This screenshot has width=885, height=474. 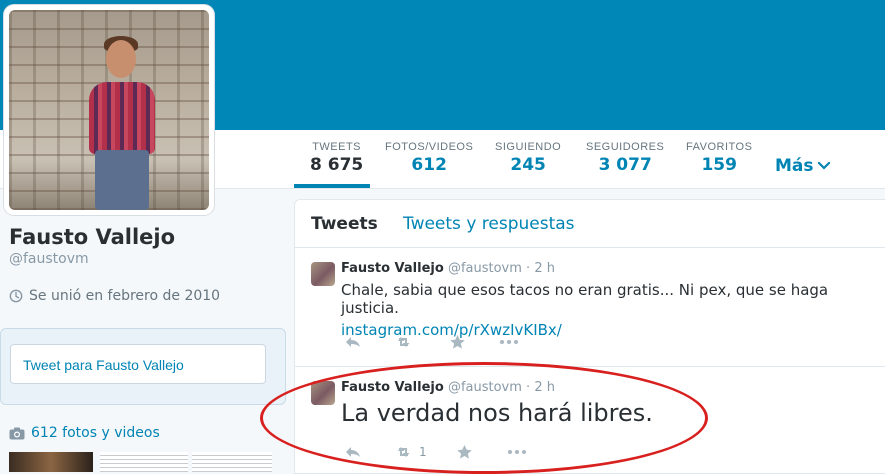 I want to click on stat-tweets: TWEETS 8 675, so click(x=336, y=158).